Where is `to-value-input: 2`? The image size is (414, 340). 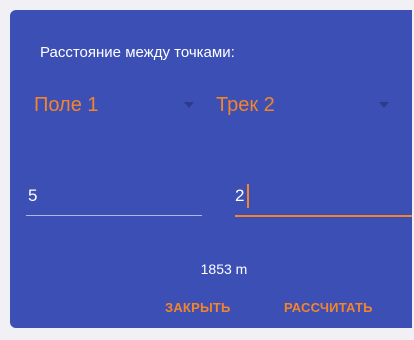
to-value-input: 2 is located at coordinates (323, 199).